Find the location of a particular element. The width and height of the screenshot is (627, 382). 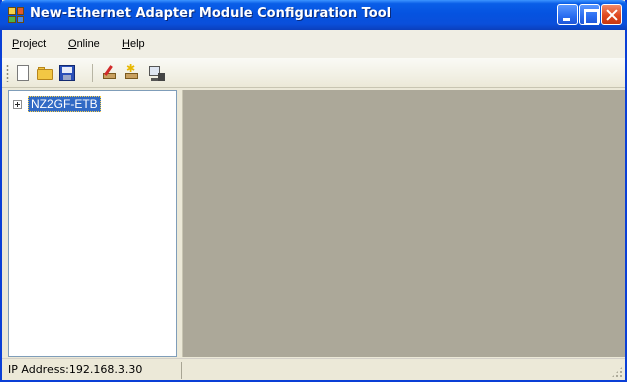

status-bar: IP Address:192.168.3.30 is located at coordinates (313, 369).